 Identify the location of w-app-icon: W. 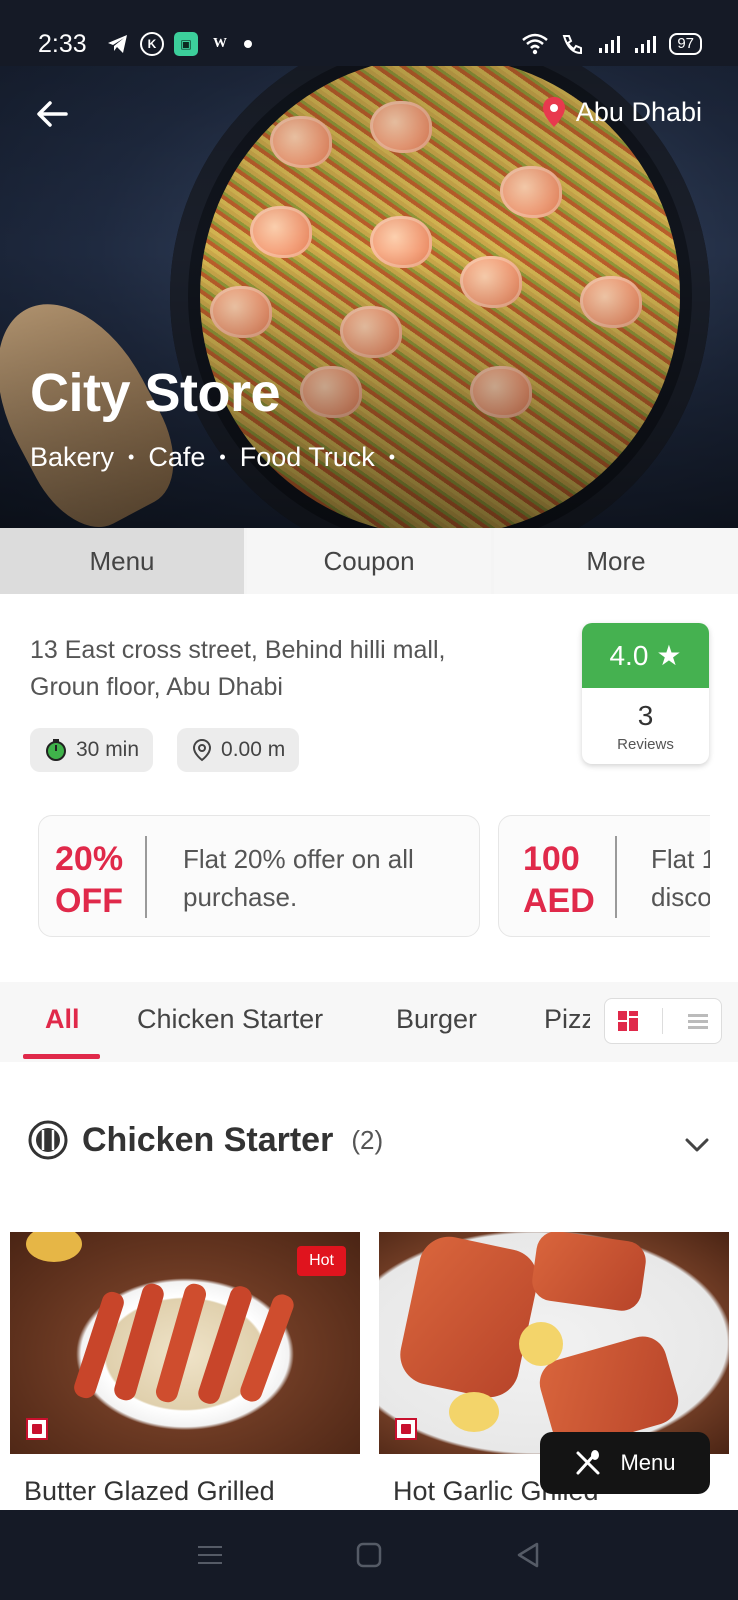
(220, 43).